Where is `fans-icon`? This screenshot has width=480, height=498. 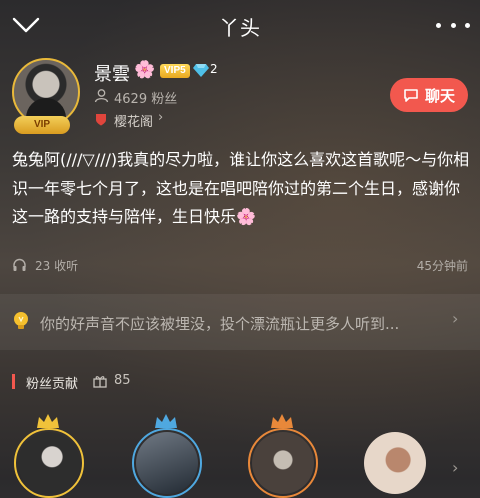
fans-icon is located at coordinates (101, 96).